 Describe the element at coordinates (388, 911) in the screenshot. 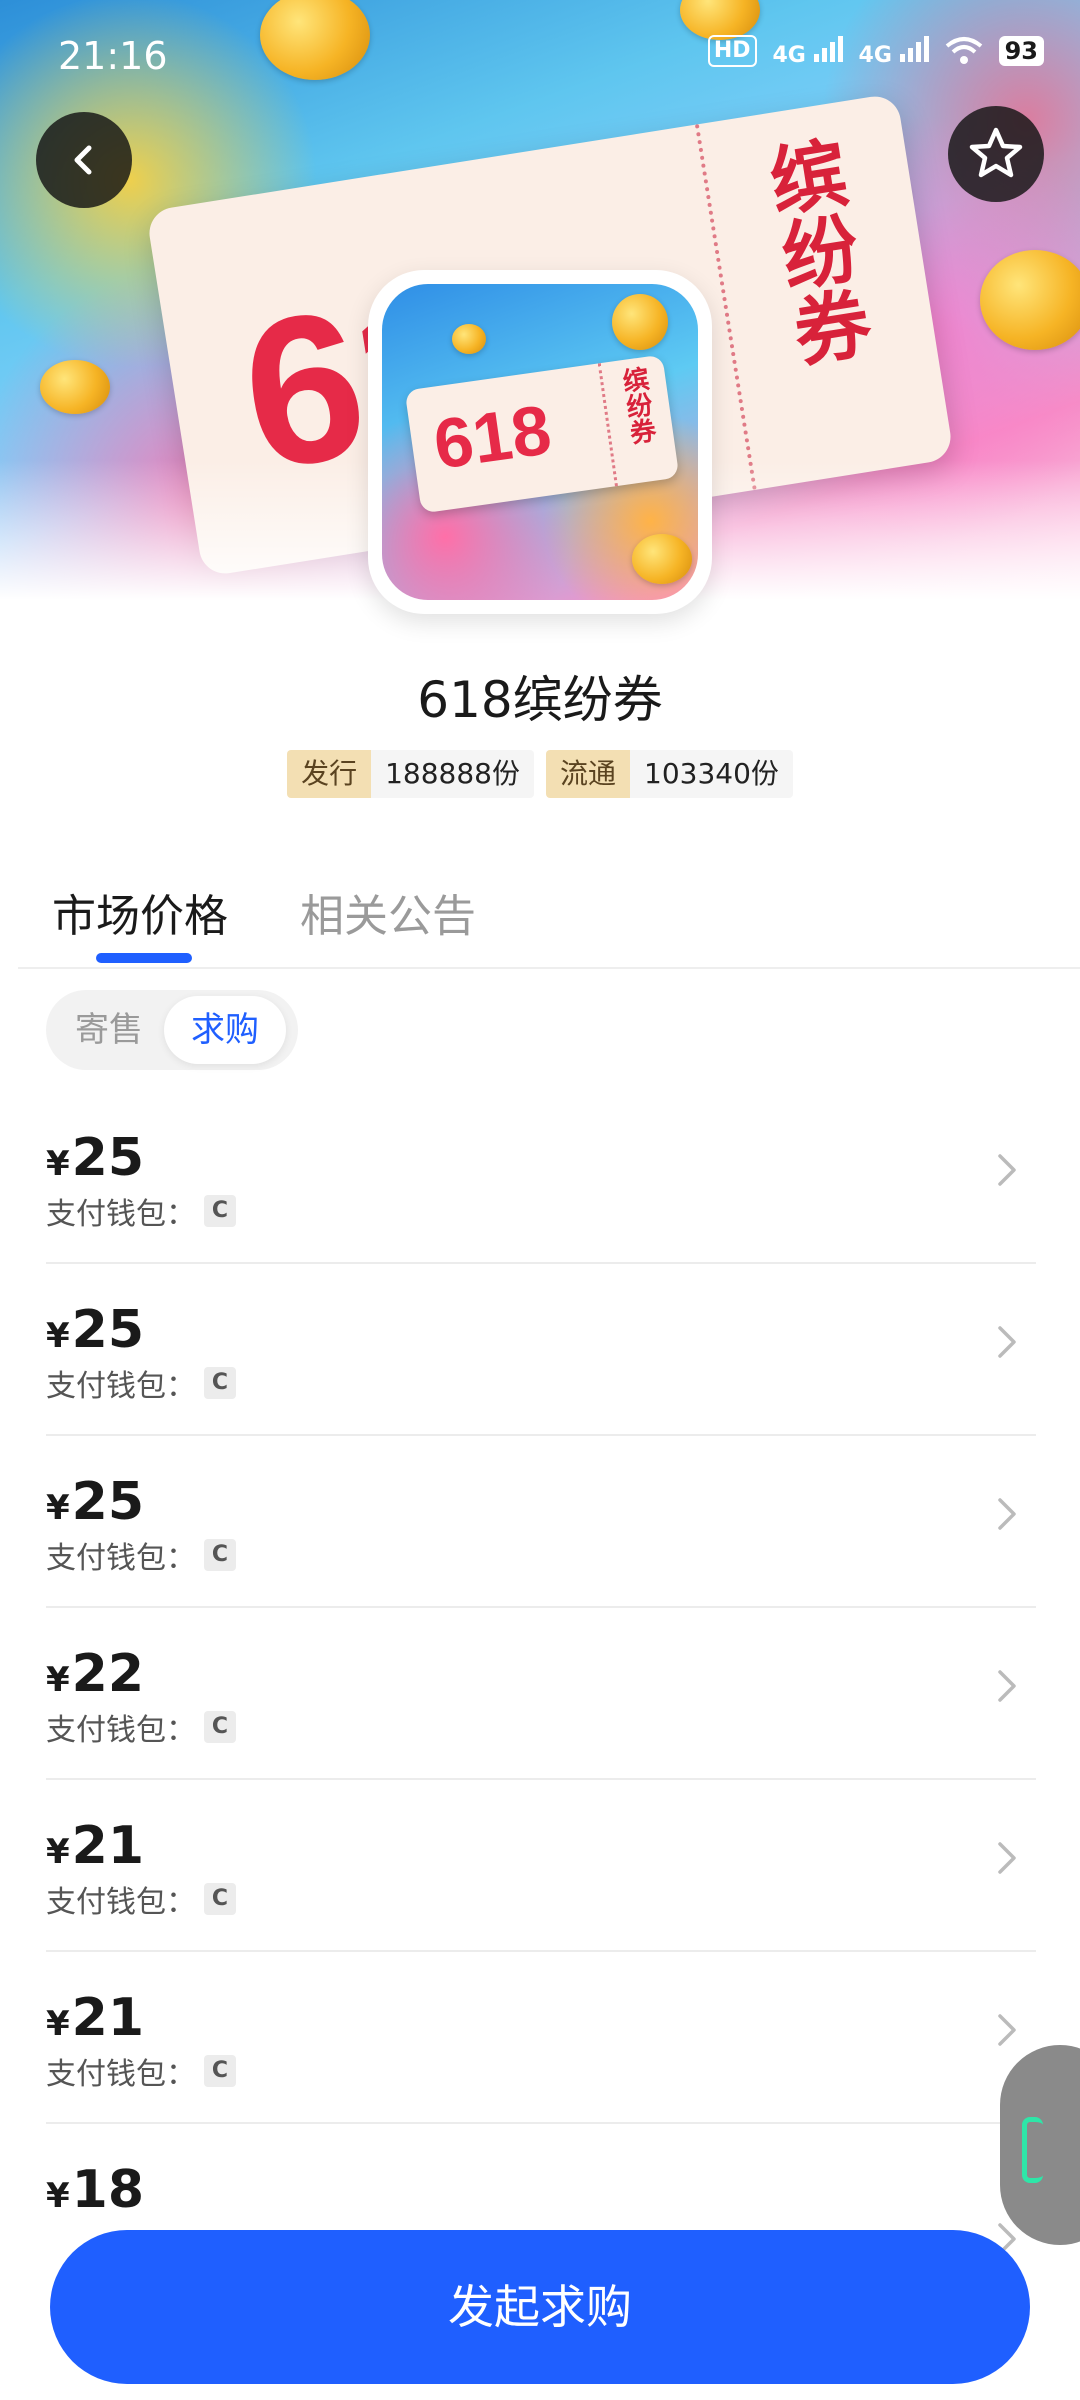

I see `tab-announcements: 相关公告` at that location.